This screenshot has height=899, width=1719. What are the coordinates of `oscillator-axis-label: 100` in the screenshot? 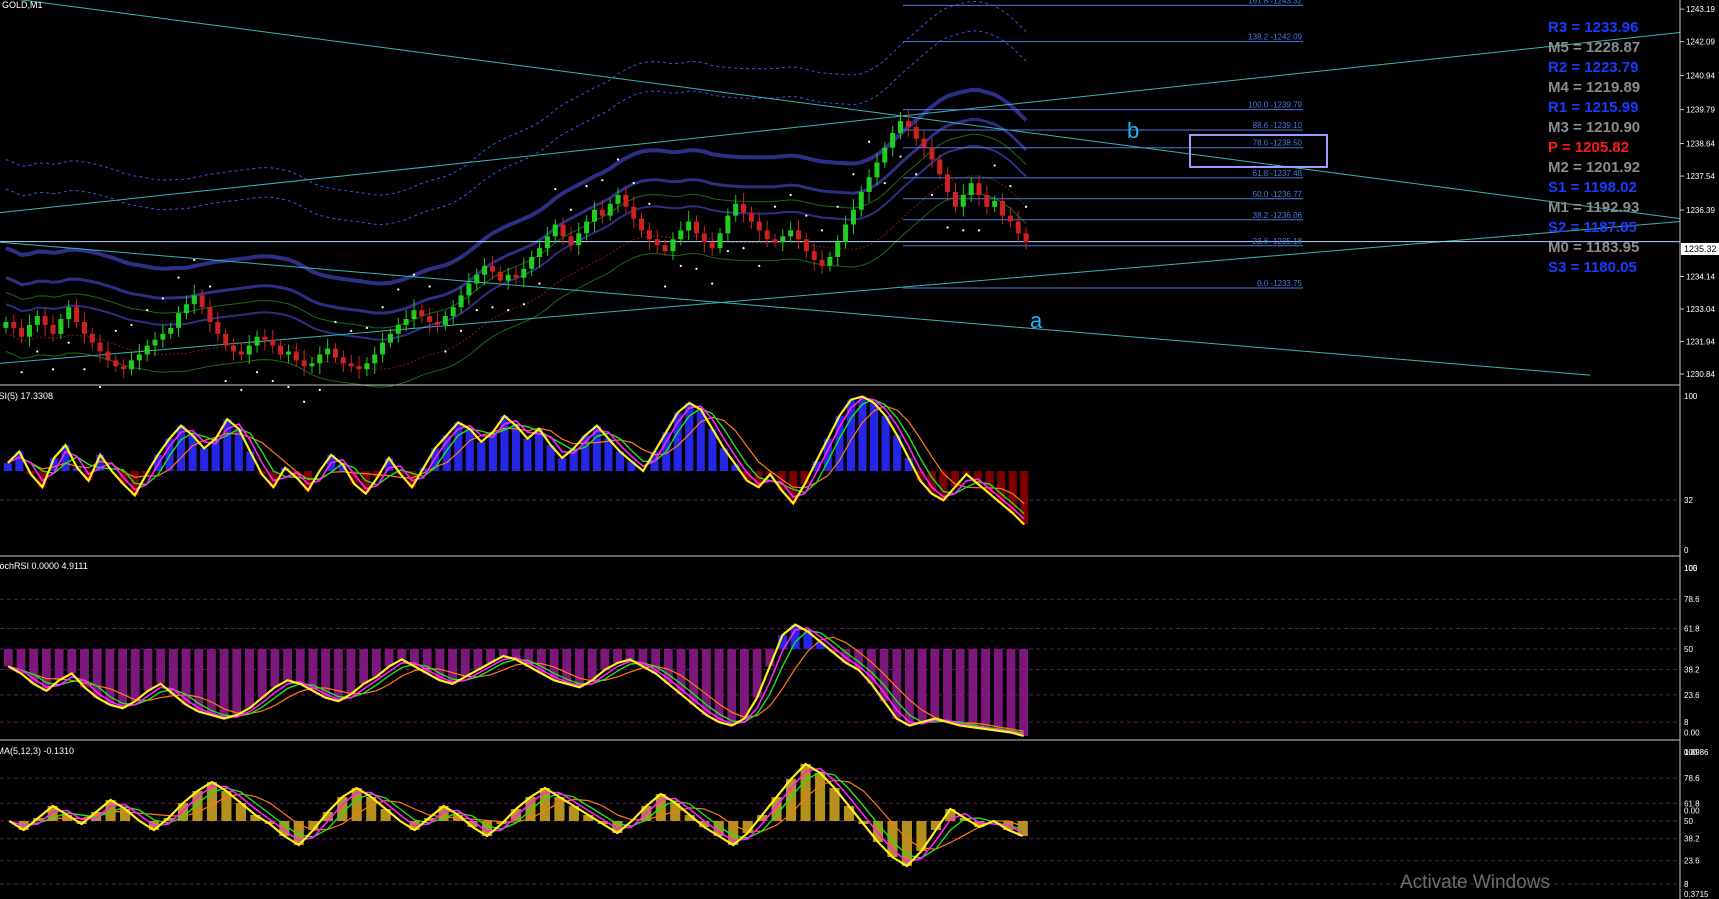 It's located at (1691, 396).